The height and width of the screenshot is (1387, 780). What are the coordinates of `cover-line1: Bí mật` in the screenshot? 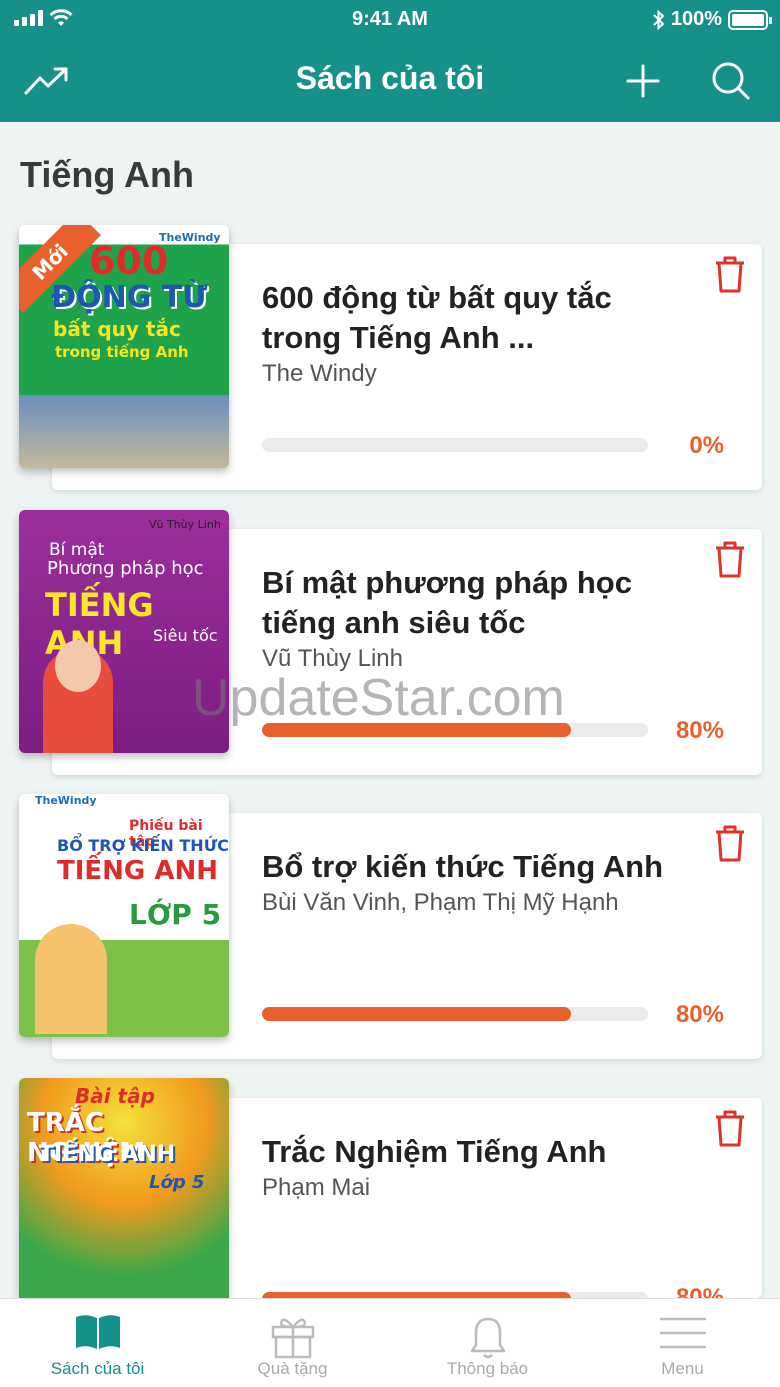 It's located at (77, 550).